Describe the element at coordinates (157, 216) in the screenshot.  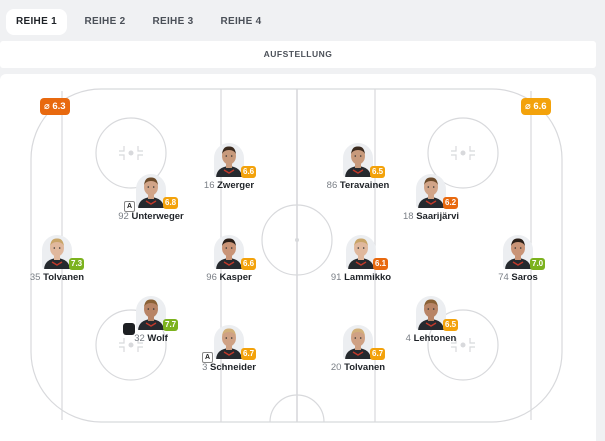
I see `player-name: Unterweger` at that location.